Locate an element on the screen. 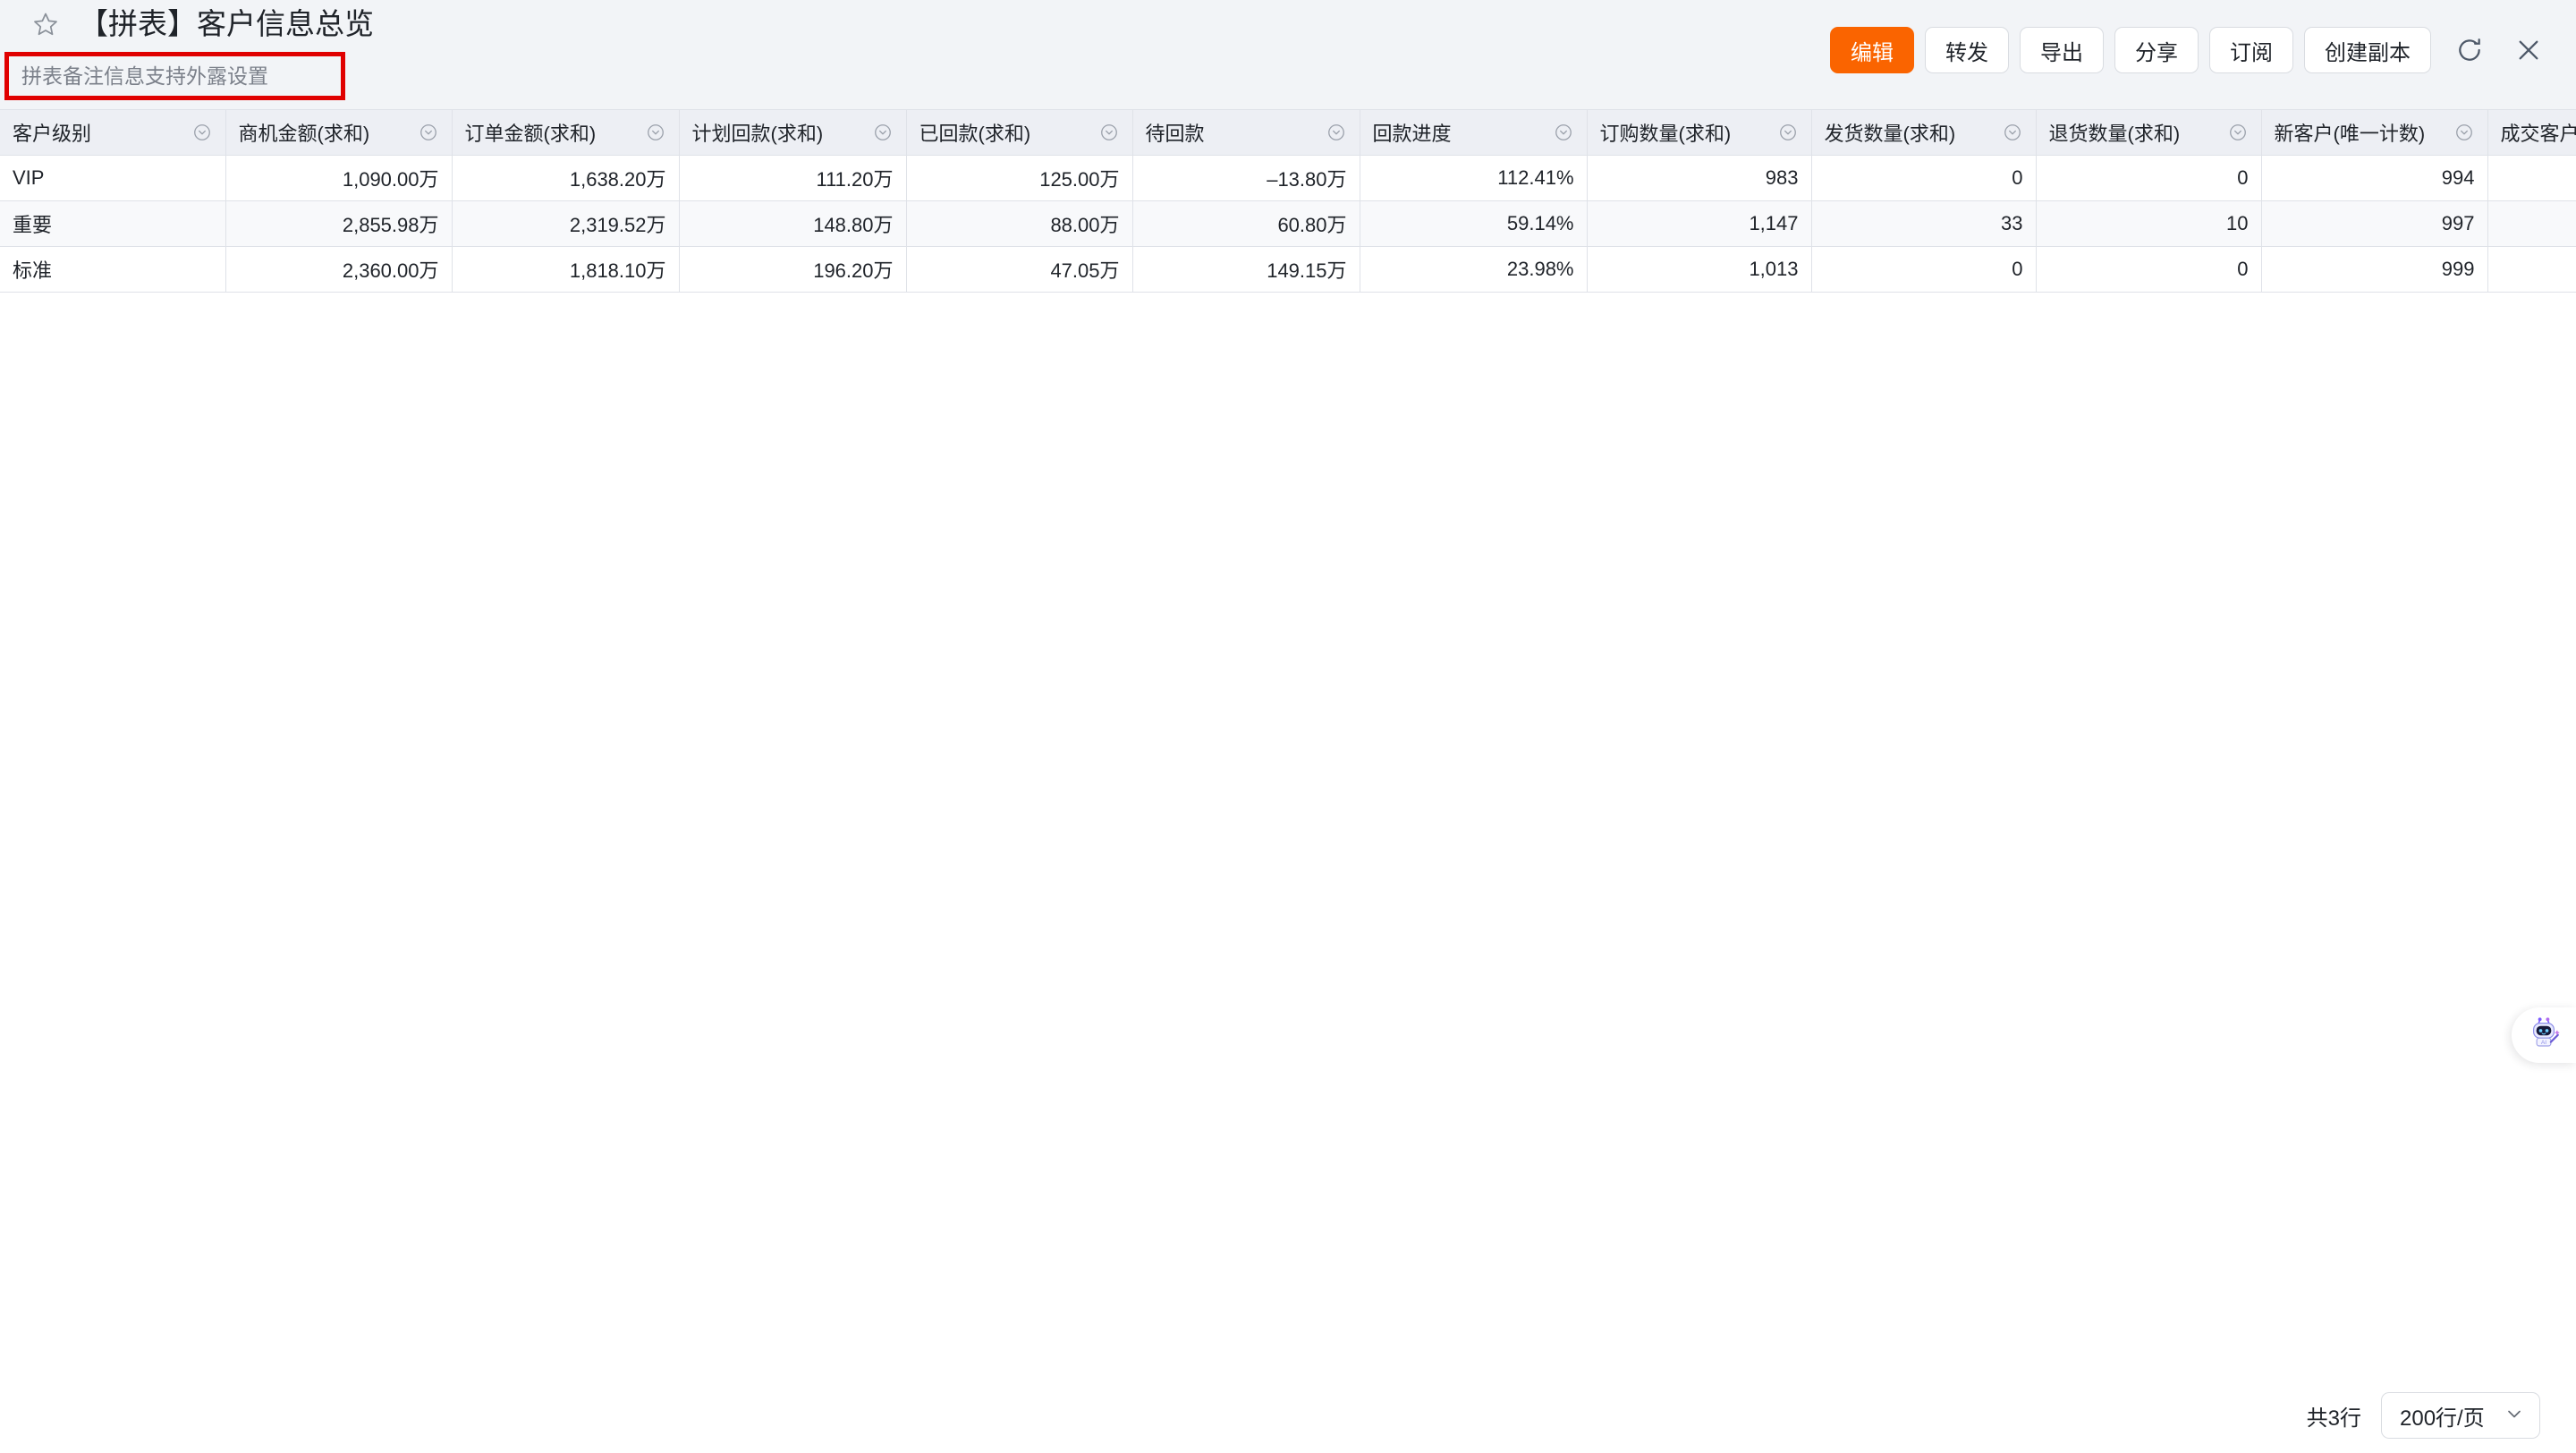 The width and height of the screenshot is (2576, 1453). table-cell: VIP is located at coordinates (113, 178).